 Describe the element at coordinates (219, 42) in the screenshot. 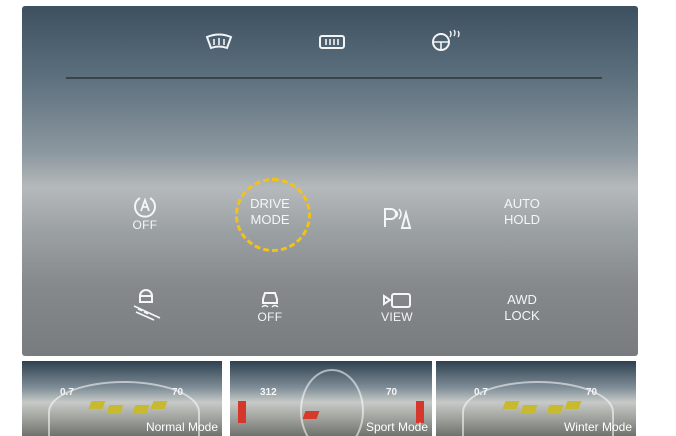

I see `front-defrost-icon` at that location.